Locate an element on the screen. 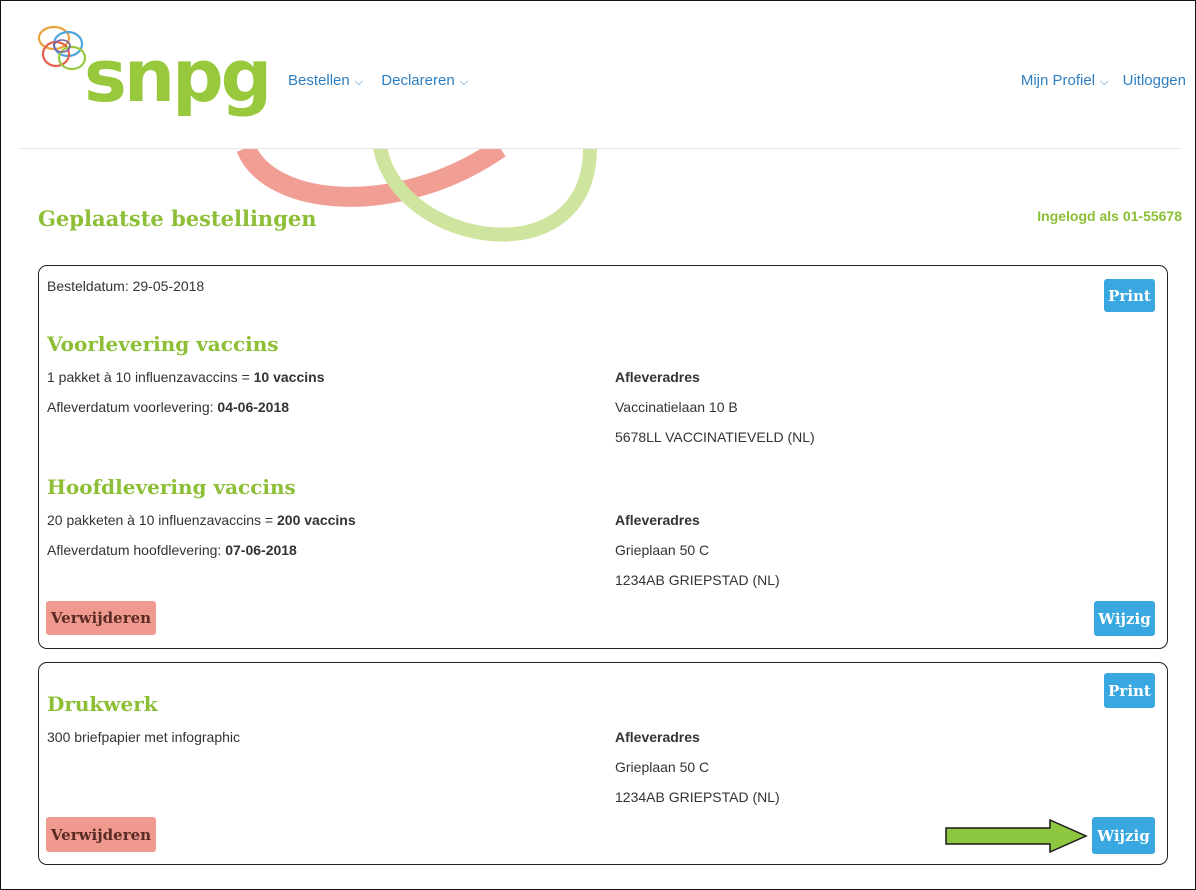  nav-mijn-profiel: Mijn Profiel ⌵ is located at coordinates (1065, 80).